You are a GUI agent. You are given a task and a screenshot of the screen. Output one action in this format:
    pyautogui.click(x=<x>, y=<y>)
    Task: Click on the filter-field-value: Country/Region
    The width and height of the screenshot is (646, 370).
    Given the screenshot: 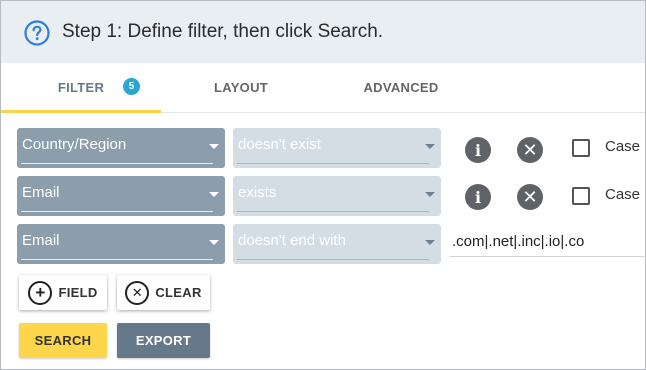 What is the action you would take?
    pyautogui.click(x=74, y=144)
    